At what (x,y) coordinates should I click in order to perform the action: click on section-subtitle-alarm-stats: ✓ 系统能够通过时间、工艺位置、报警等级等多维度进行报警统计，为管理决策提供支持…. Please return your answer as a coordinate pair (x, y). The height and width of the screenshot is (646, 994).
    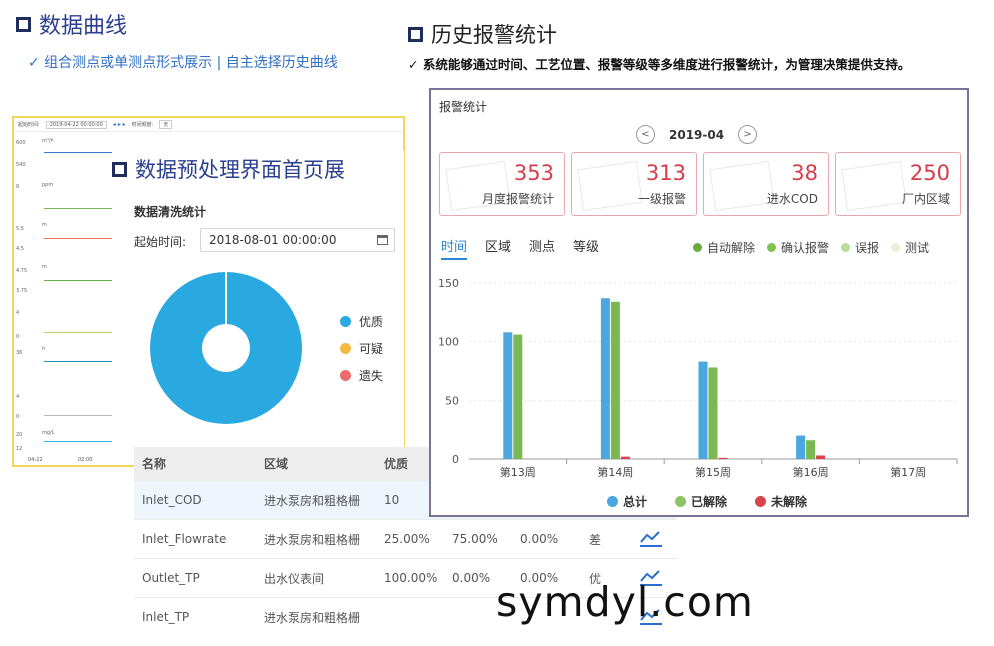
    Looking at the image, I should click on (659, 64).